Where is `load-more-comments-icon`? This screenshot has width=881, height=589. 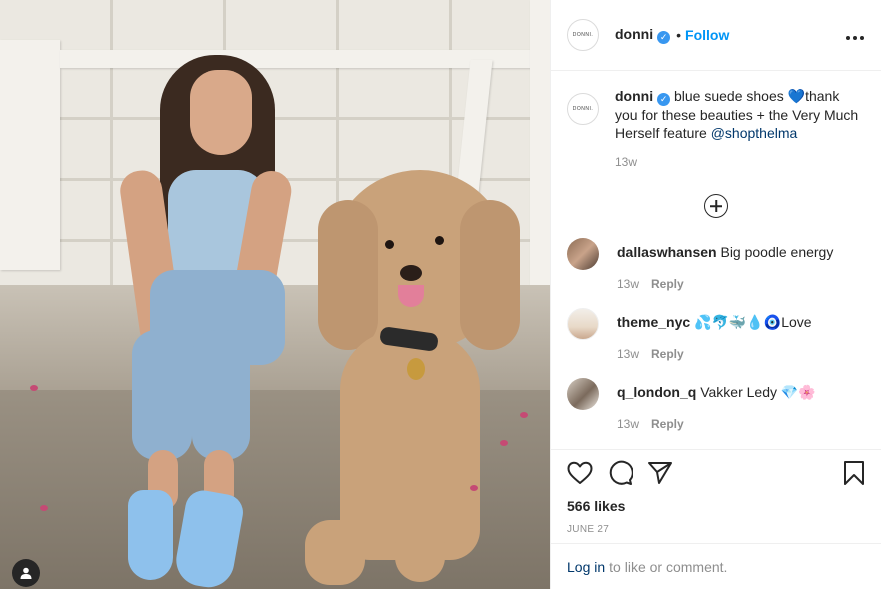
load-more-comments-icon is located at coordinates (716, 206).